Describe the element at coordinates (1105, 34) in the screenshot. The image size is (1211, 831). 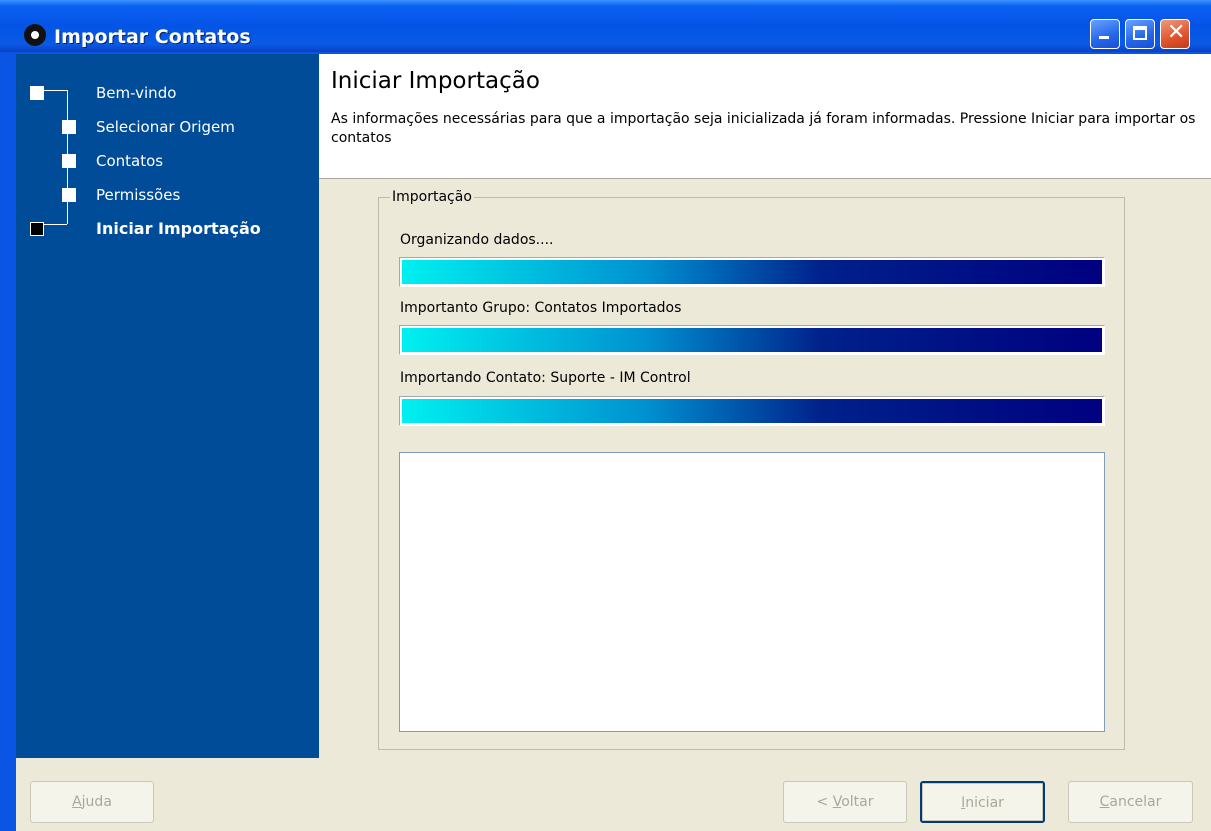
I see `minimize-button` at that location.